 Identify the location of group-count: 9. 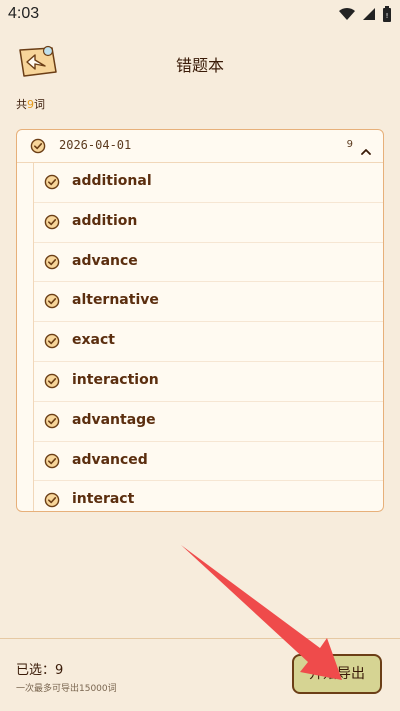
(349, 144).